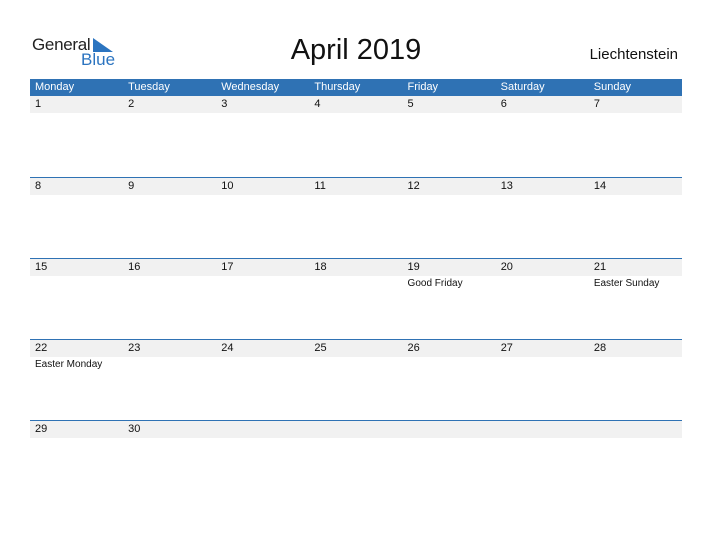 This screenshot has height=550, width=712. I want to click on day-number: 20, so click(506, 267).